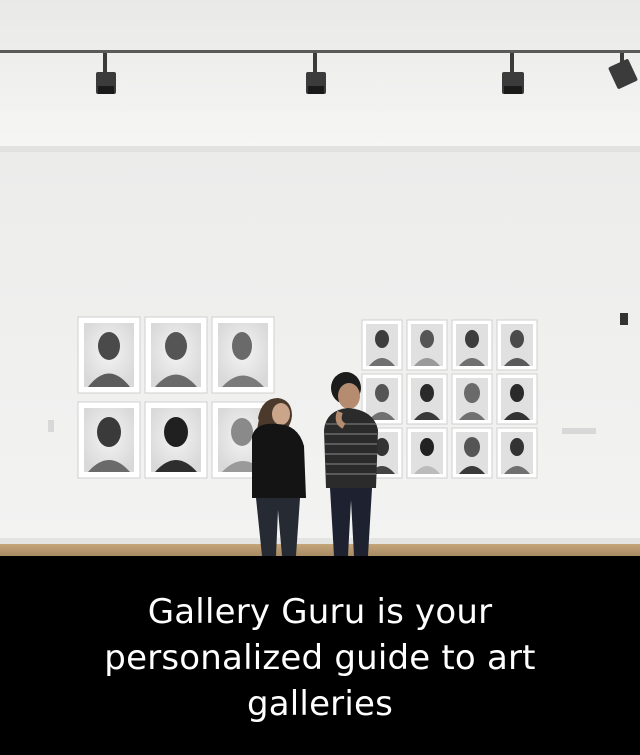  I want to click on gallery-floor, so click(320, 550).